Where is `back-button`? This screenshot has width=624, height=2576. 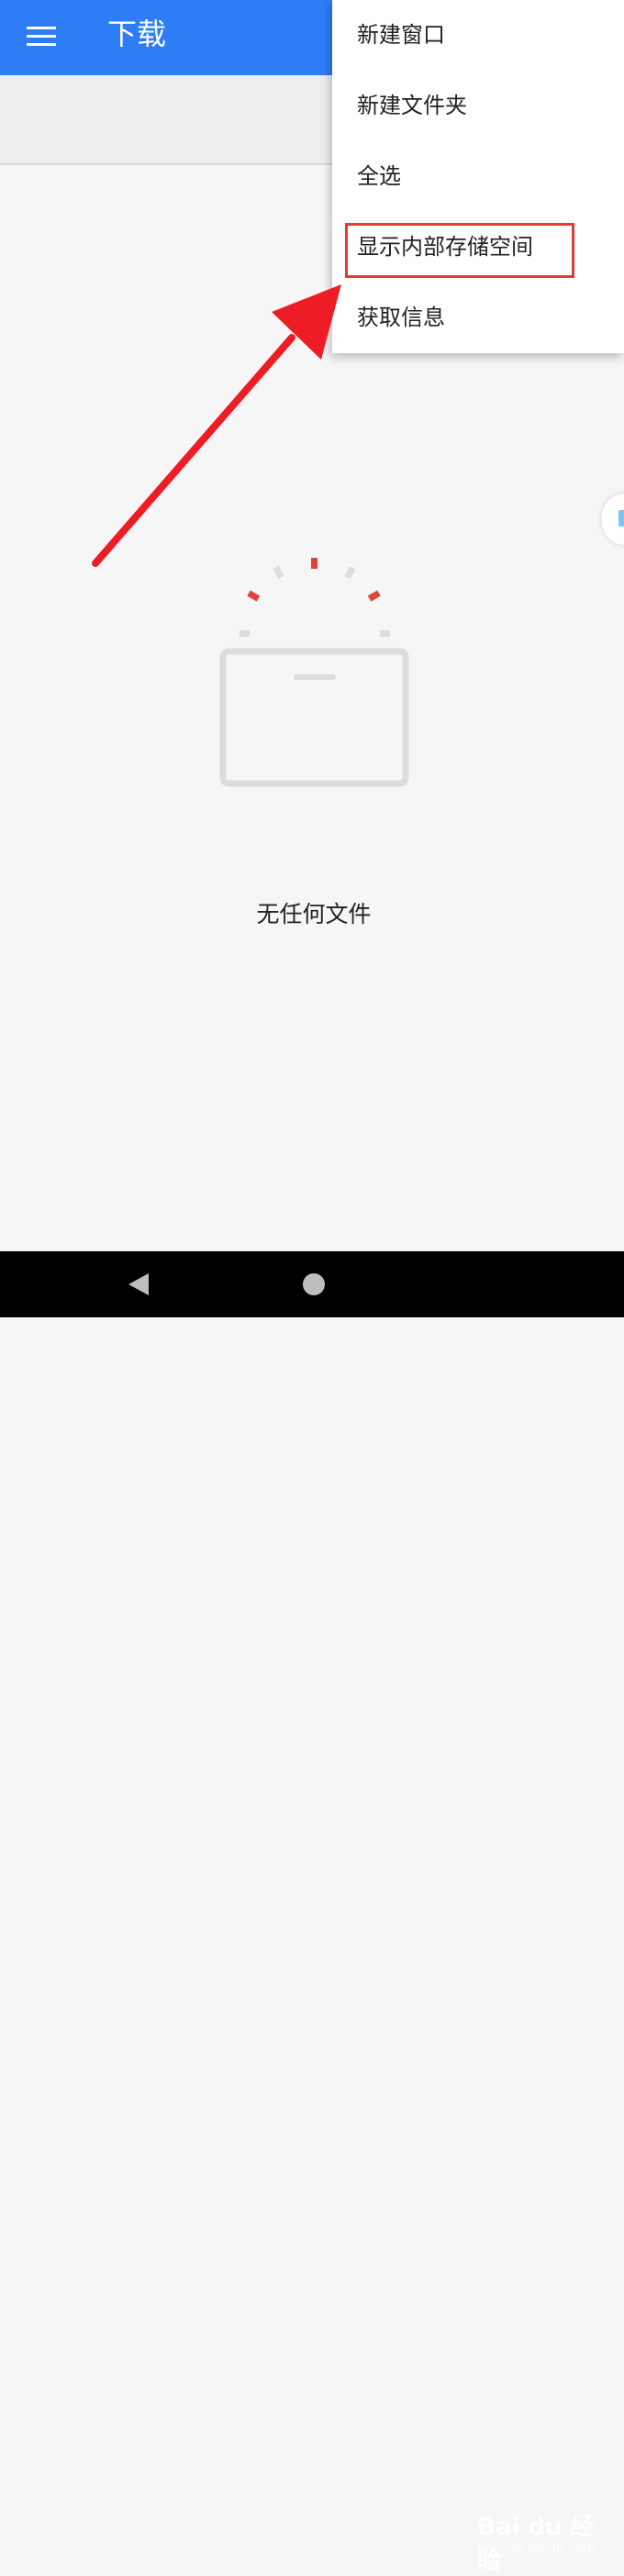 back-button is located at coordinates (137, 1284).